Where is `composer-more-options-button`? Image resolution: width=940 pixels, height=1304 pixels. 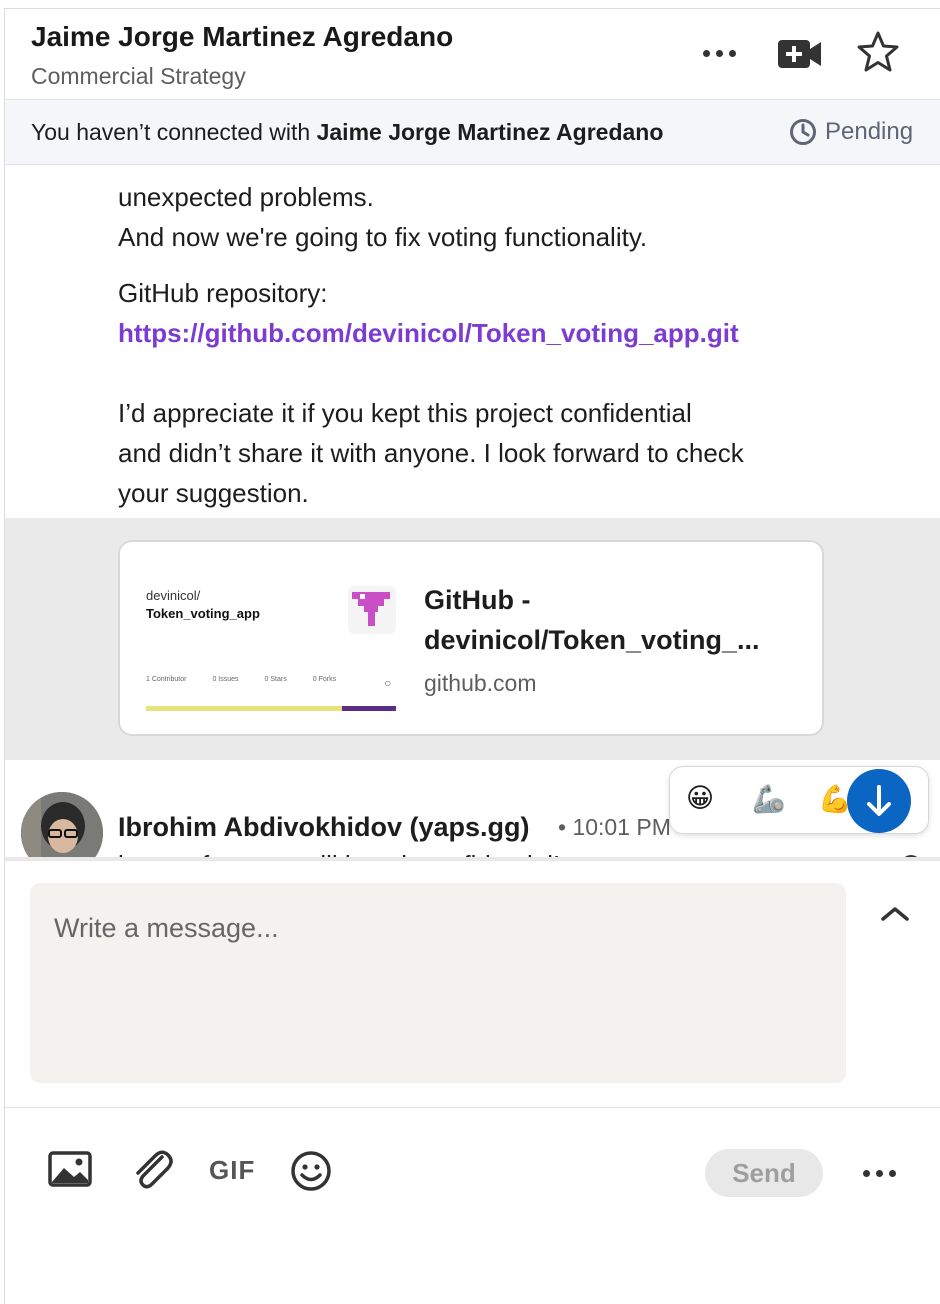 composer-more-options-button is located at coordinates (879, 1173).